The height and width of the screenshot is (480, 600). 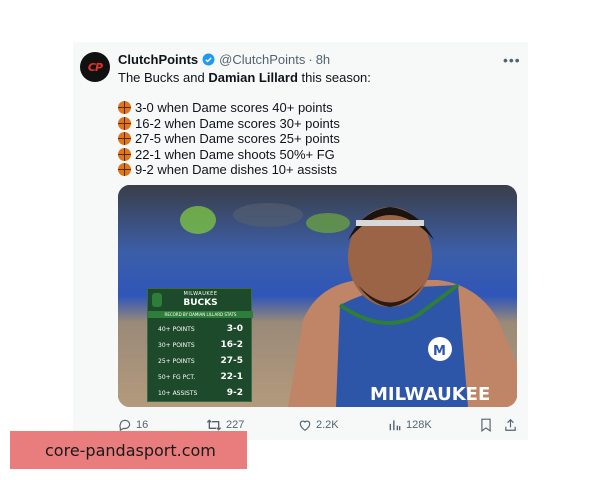 What do you see at coordinates (142, 425) in the screenshot?
I see `reply-count: 16` at bounding box center [142, 425].